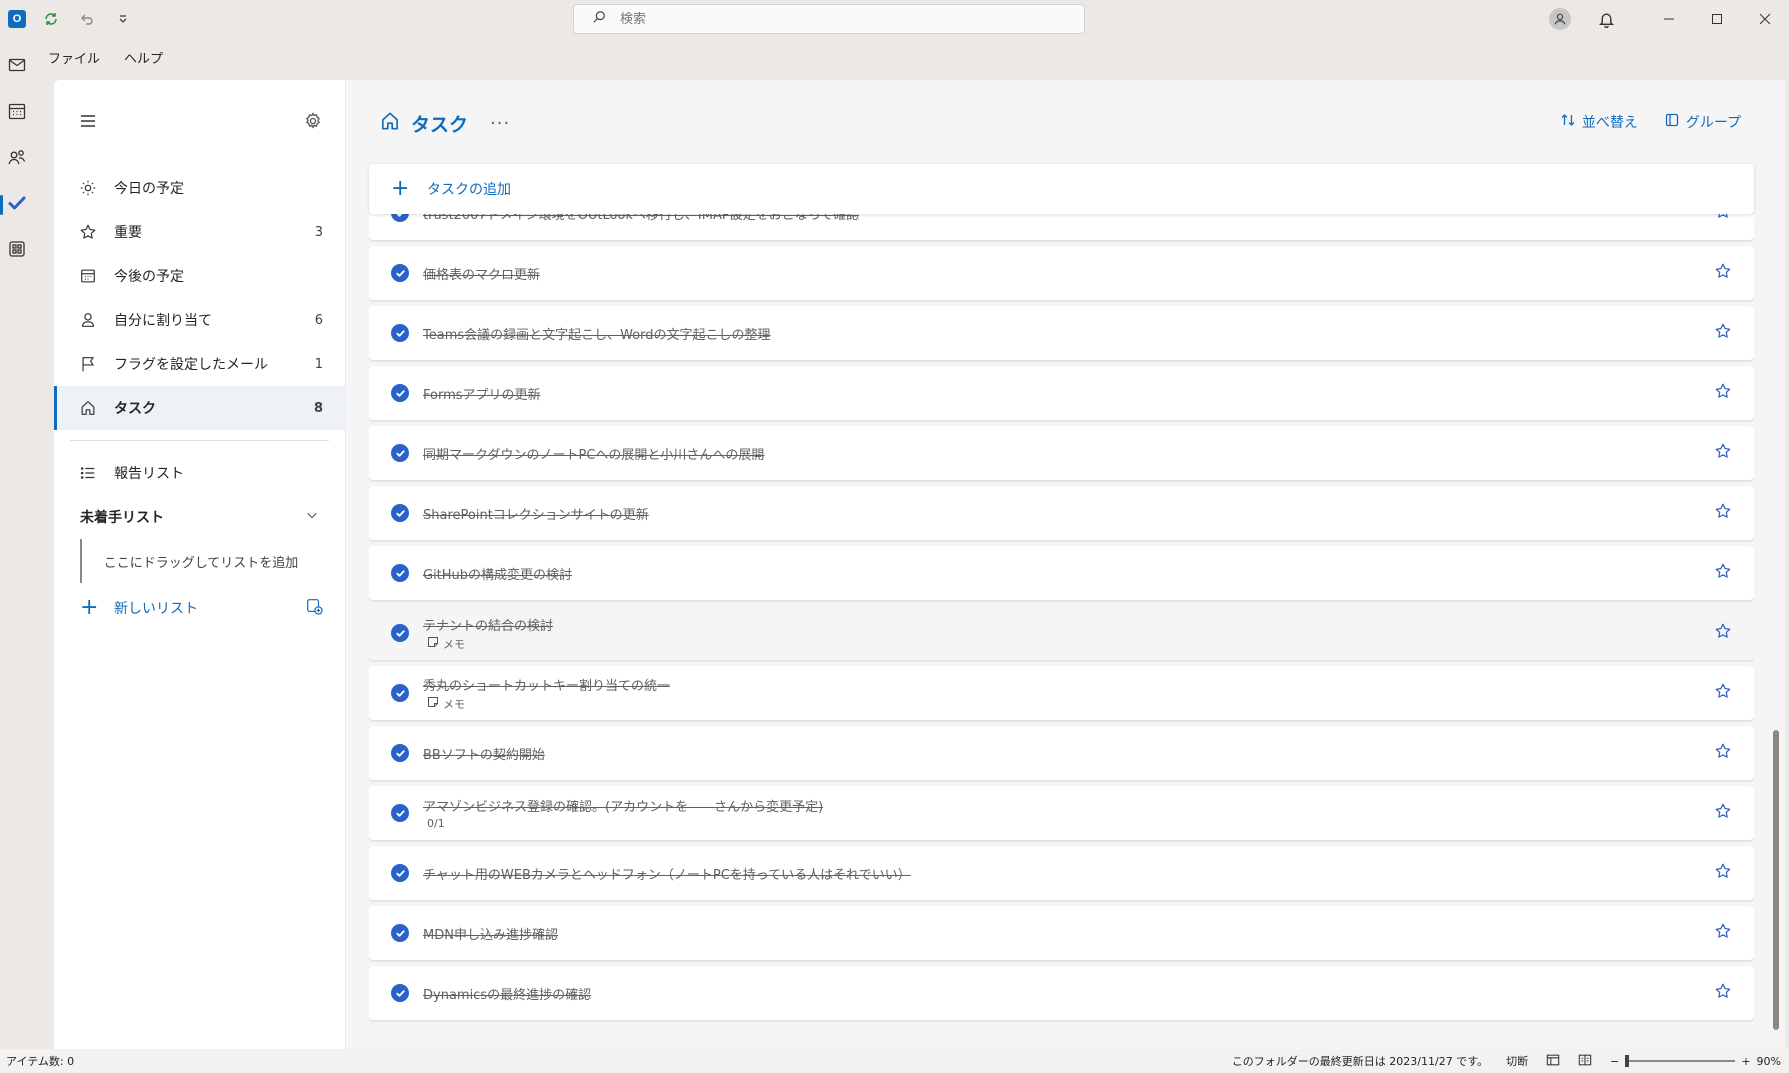 This screenshot has width=1789, height=1073. What do you see at coordinates (51, 19) in the screenshot?
I see `sync-icon` at bounding box center [51, 19].